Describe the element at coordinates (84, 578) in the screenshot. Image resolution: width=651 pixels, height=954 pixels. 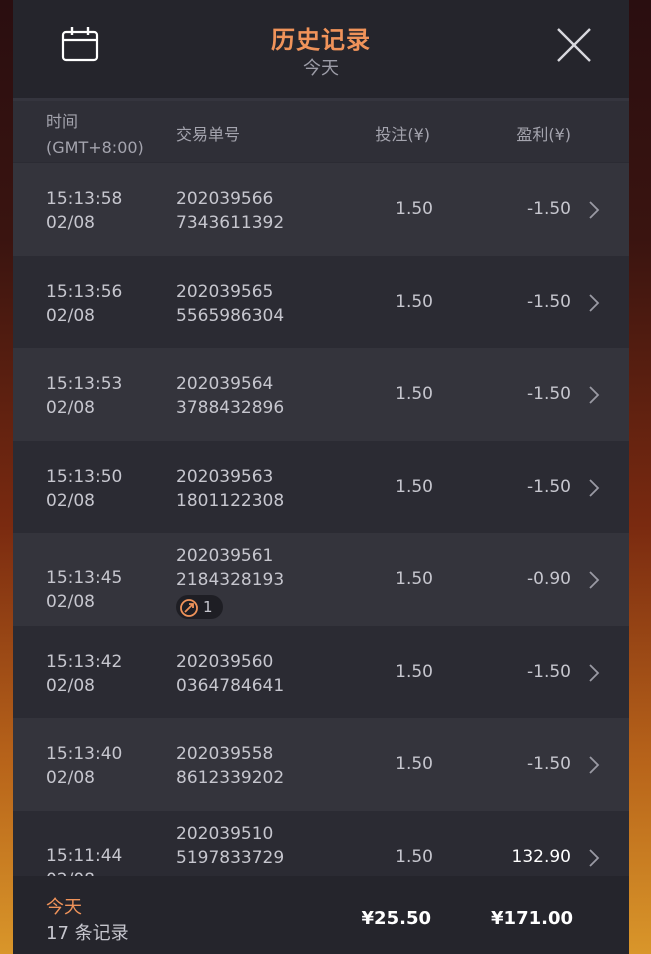
I see `row-time-value: 15:13:45` at that location.